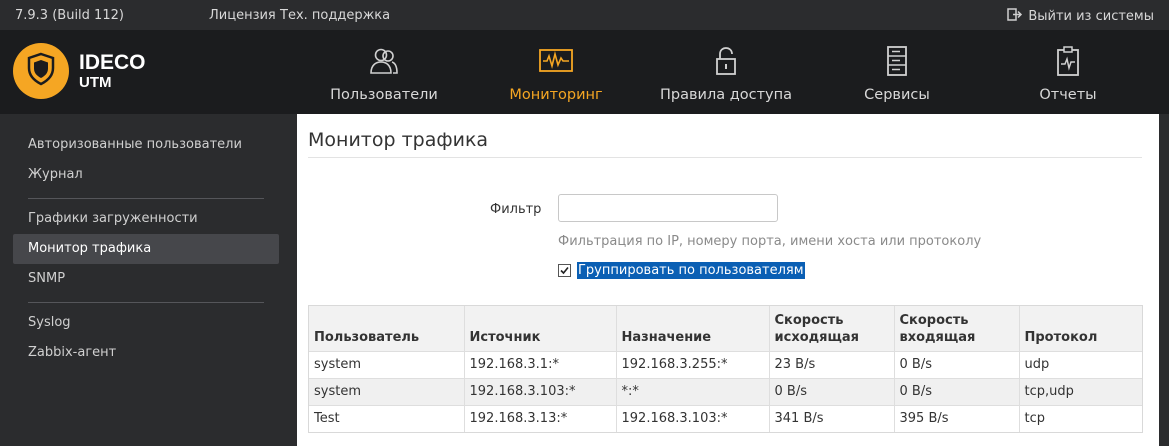 The image size is (1169, 446). What do you see at coordinates (387, 328) in the screenshot?
I see `column-header-user: Пользователь` at bounding box center [387, 328].